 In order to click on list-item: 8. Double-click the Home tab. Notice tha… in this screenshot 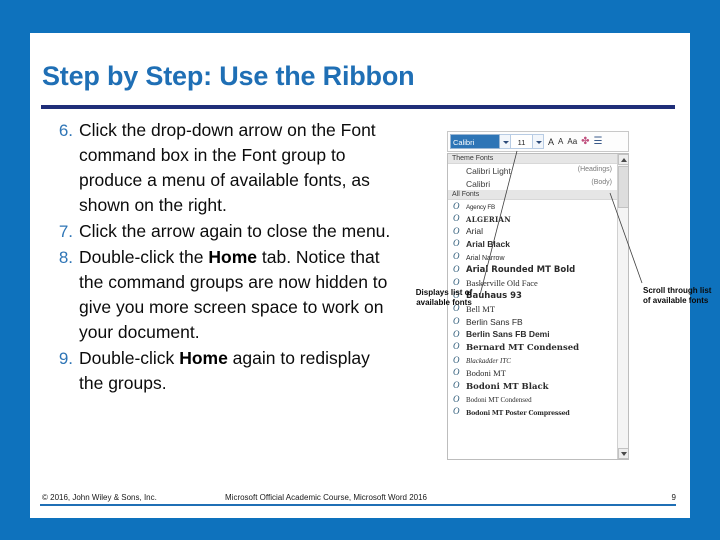, I will do `click(218, 295)`.